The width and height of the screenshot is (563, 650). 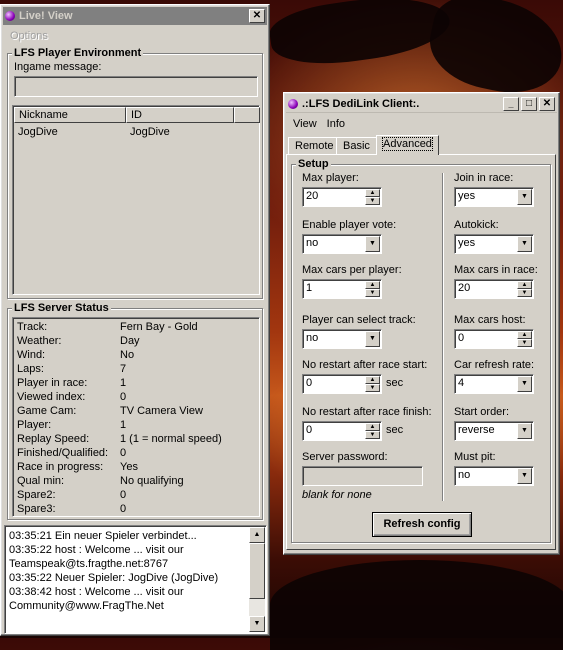 I want to click on status-key: Game Cam:, so click(x=47, y=411).